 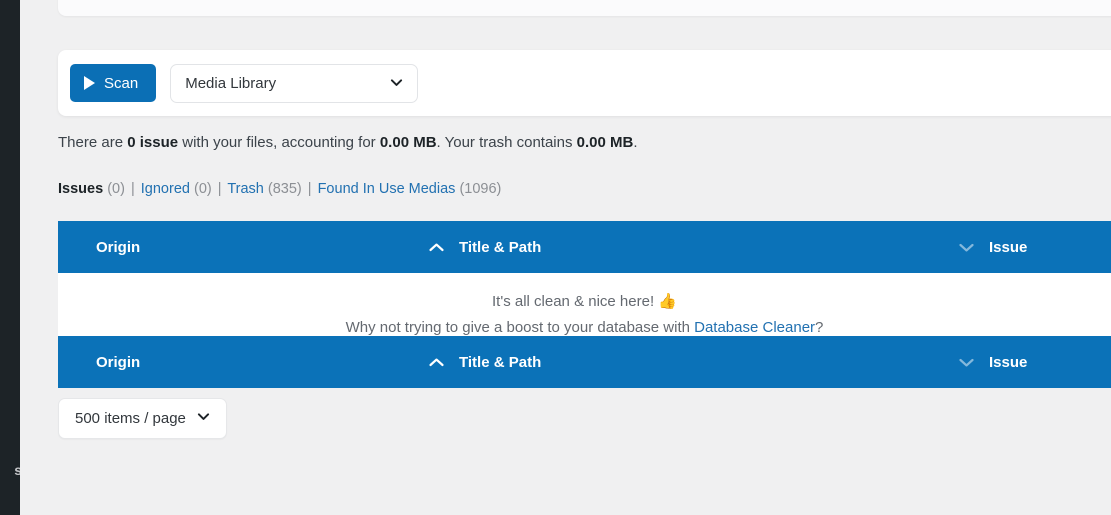 I want to click on top-panel-clipped, so click(x=584, y=8).